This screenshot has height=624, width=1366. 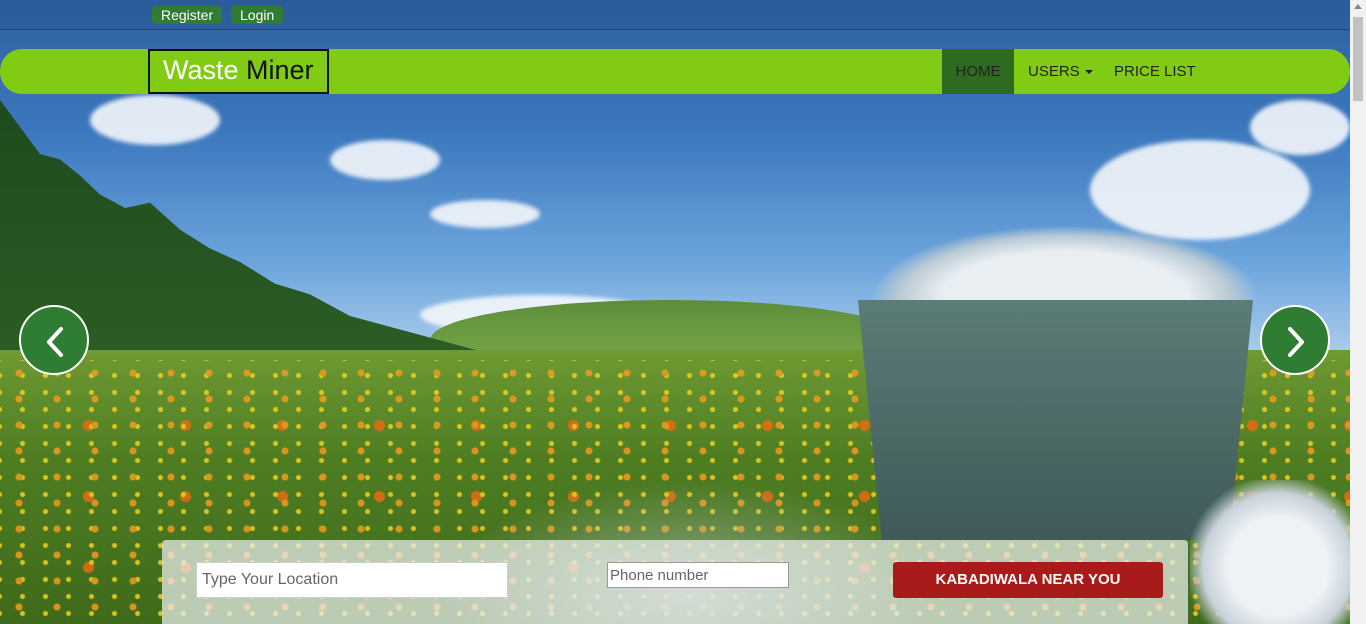 What do you see at coordinates (187, 15) in the screenshot?
I see `register-button: Register` at bounding box center [187, 15].